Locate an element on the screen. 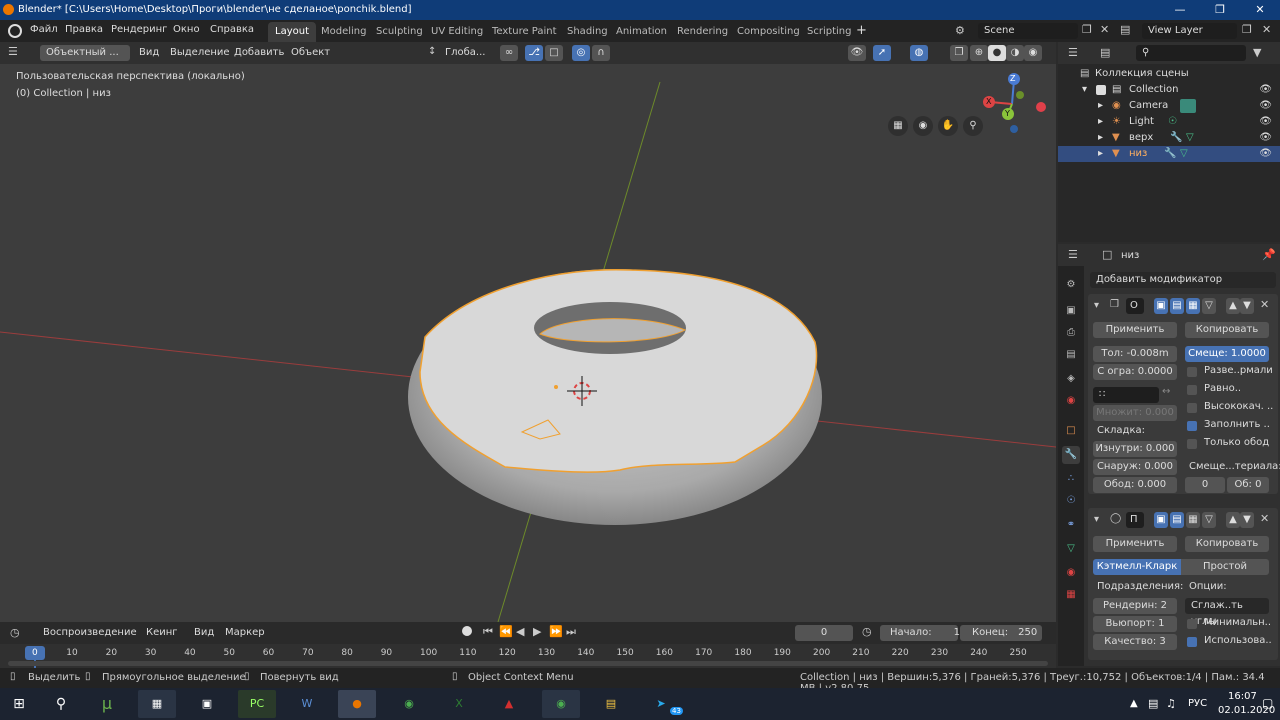 The width and height of the screenshot is (1280, 720). outliner-row-collection: ▾ ▤ Collection 👁 is located at coordinates (1169, 90).